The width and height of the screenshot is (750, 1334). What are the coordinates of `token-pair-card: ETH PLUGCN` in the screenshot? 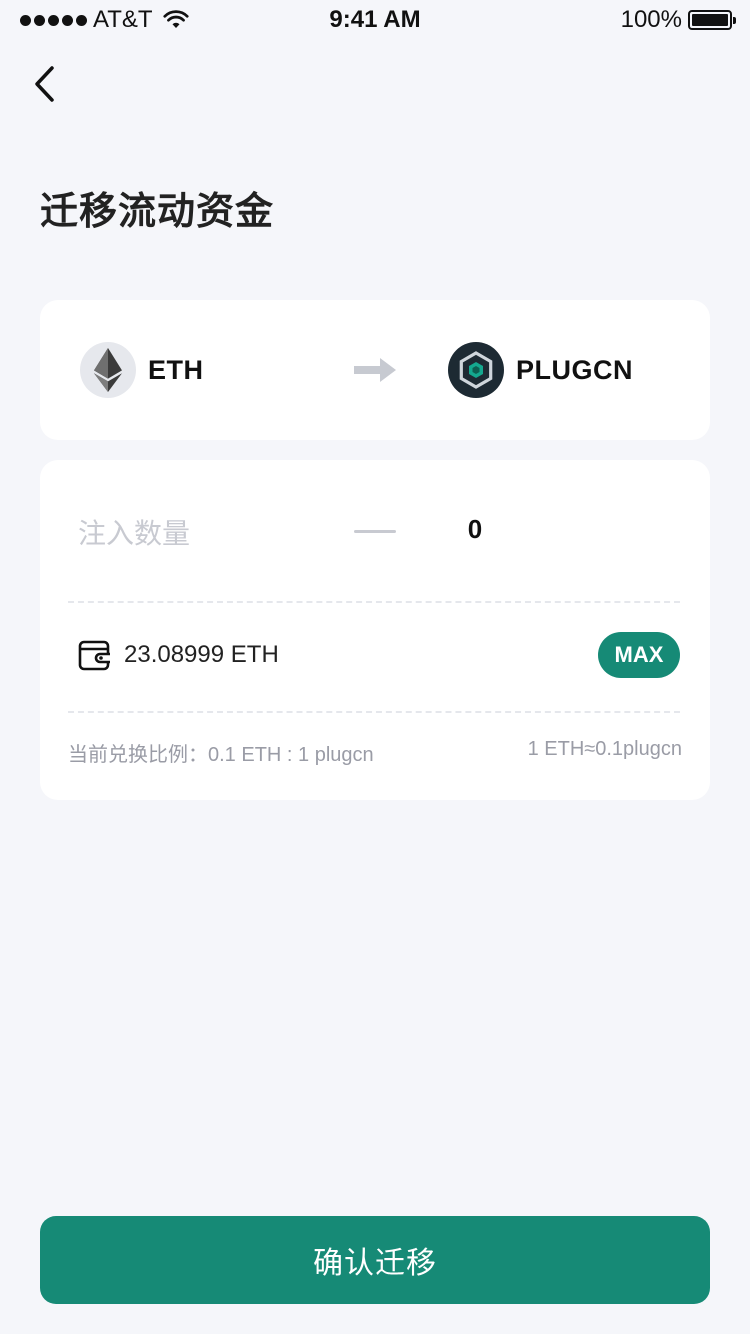 It's located at (375, 370).